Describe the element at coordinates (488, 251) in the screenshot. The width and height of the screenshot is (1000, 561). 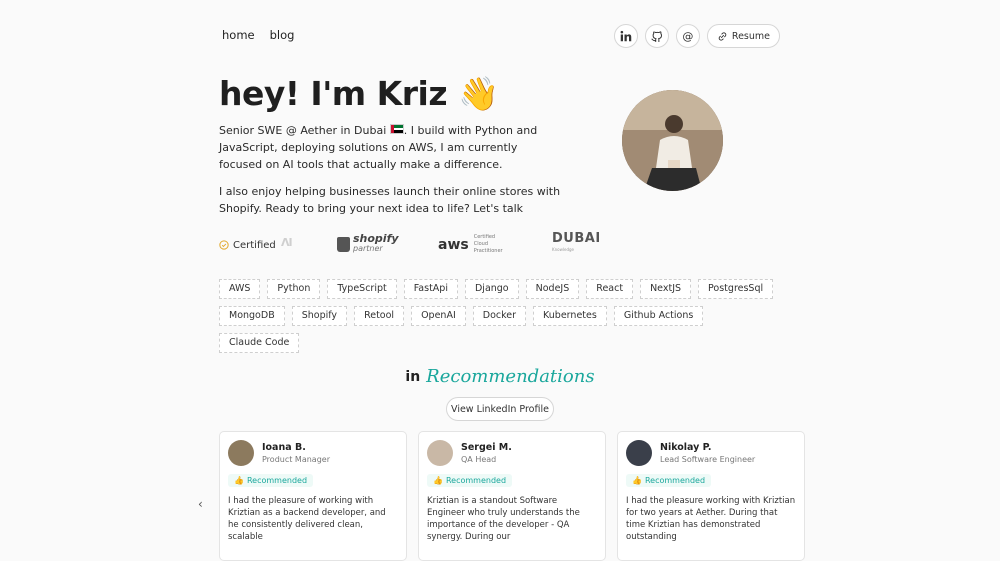
I see `aws-logo-sub2: Practitioner` at that location.